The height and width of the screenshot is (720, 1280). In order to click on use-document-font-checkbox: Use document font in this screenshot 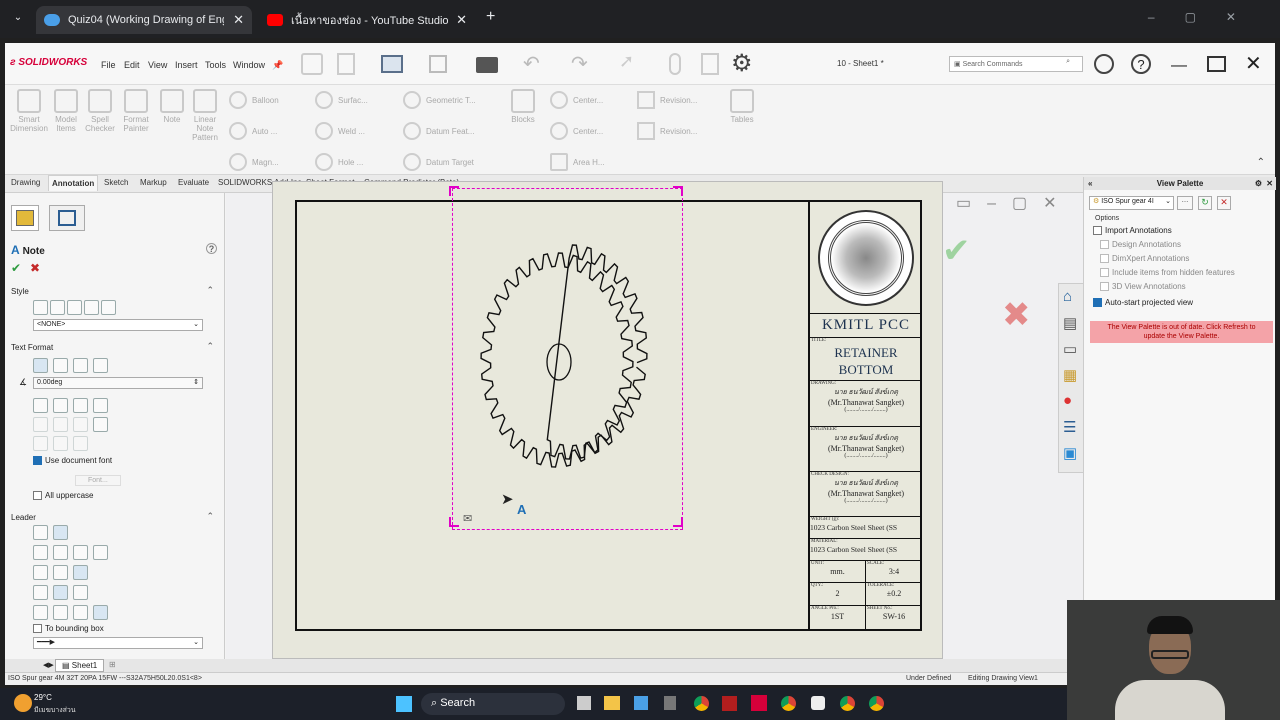, I will do `click(72, 460)`.